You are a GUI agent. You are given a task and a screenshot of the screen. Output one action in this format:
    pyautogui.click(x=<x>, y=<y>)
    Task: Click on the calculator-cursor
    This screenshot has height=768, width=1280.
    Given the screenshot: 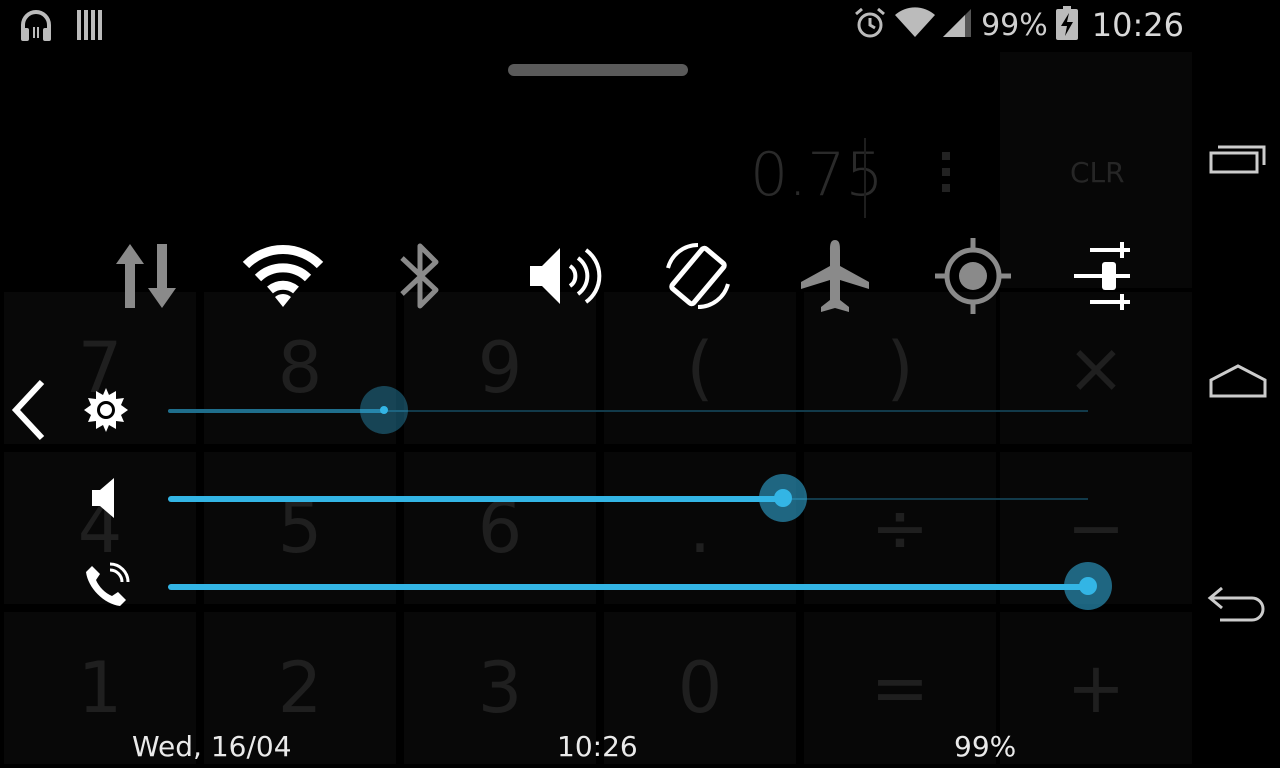 What is the action you would take?
    pyautogui.click(x=865, y=178)
    